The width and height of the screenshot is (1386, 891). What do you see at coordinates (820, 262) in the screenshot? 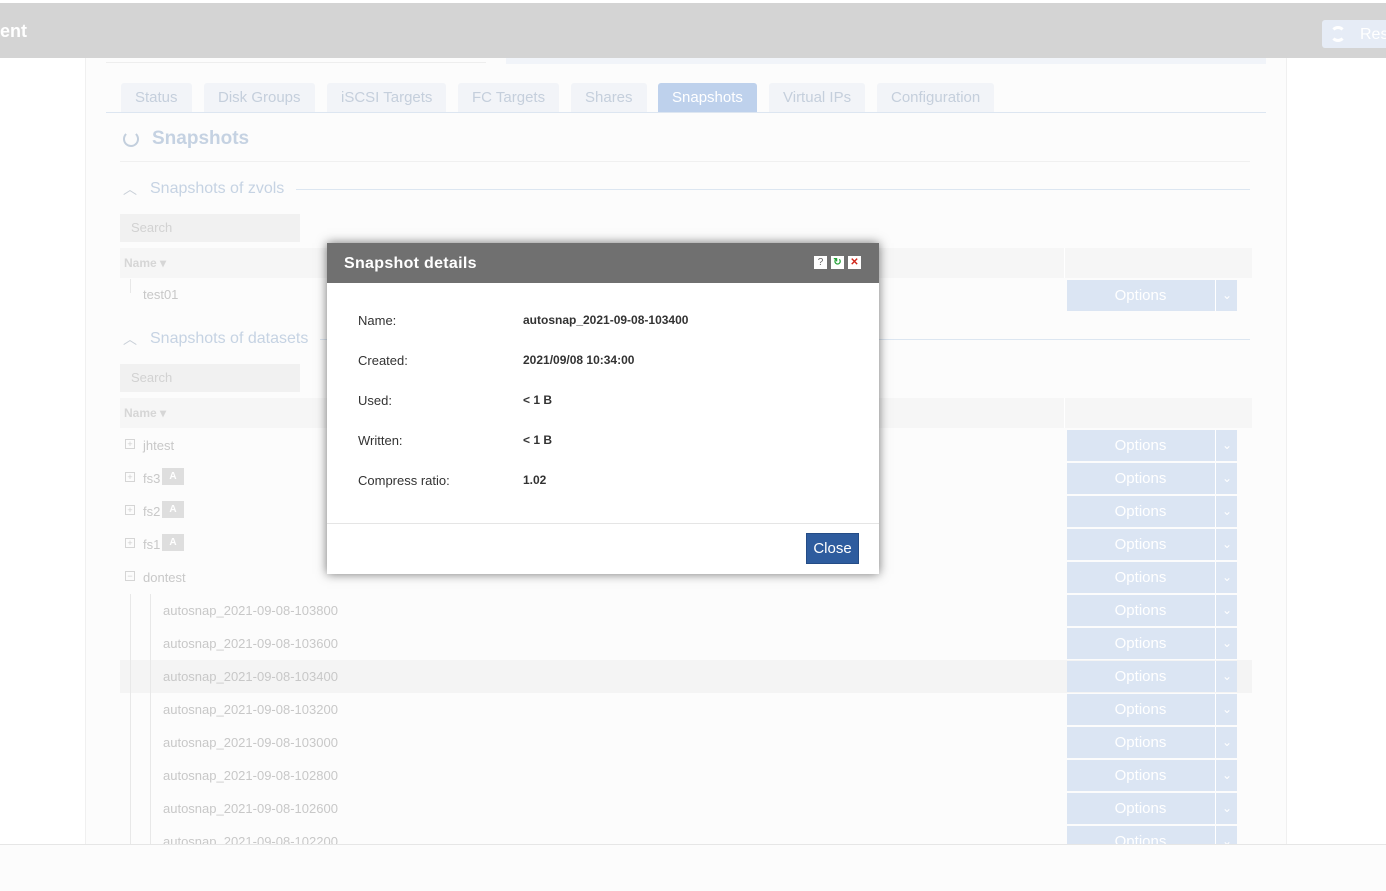
I see `help-icon: ?` at bounding box center [820, 262].